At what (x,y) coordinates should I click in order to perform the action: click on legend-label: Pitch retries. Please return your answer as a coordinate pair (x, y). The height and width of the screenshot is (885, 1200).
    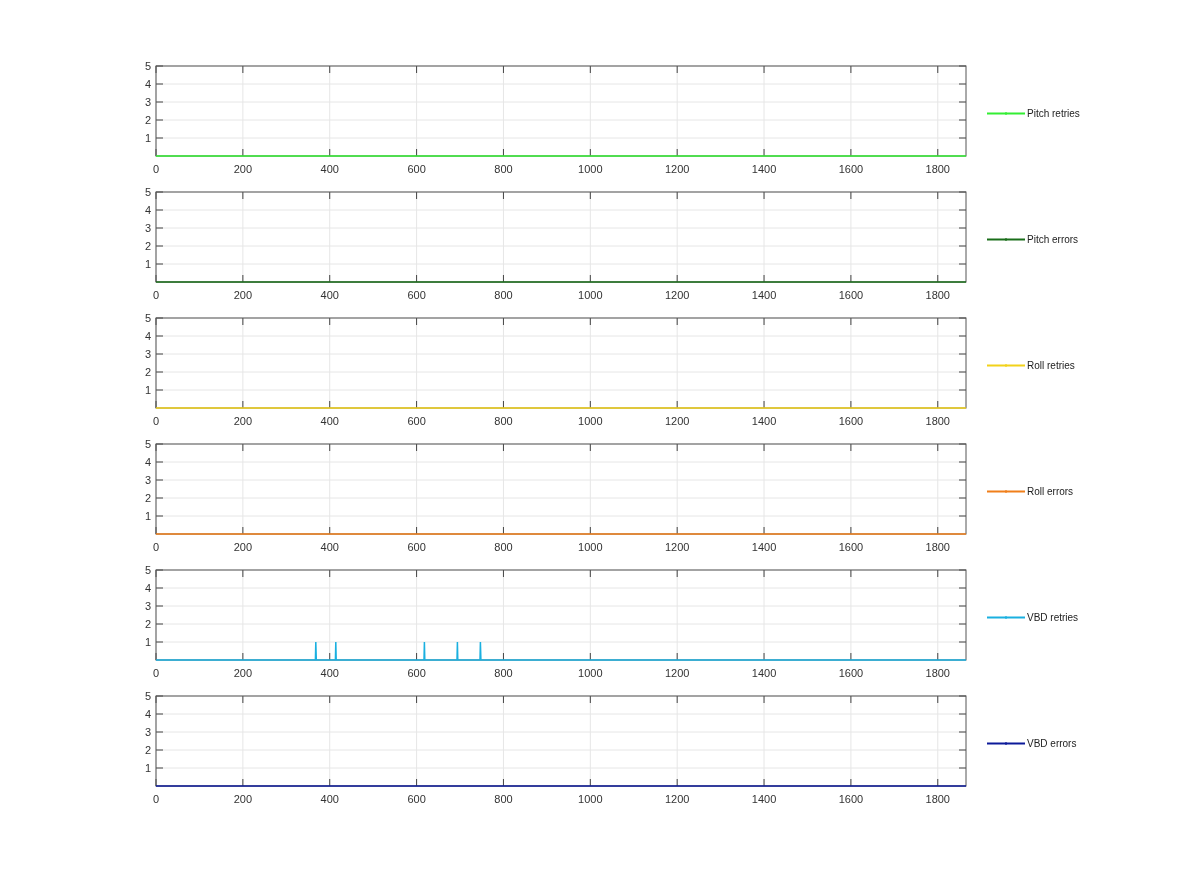
    Looking at the image, I should click on (1053, 114).